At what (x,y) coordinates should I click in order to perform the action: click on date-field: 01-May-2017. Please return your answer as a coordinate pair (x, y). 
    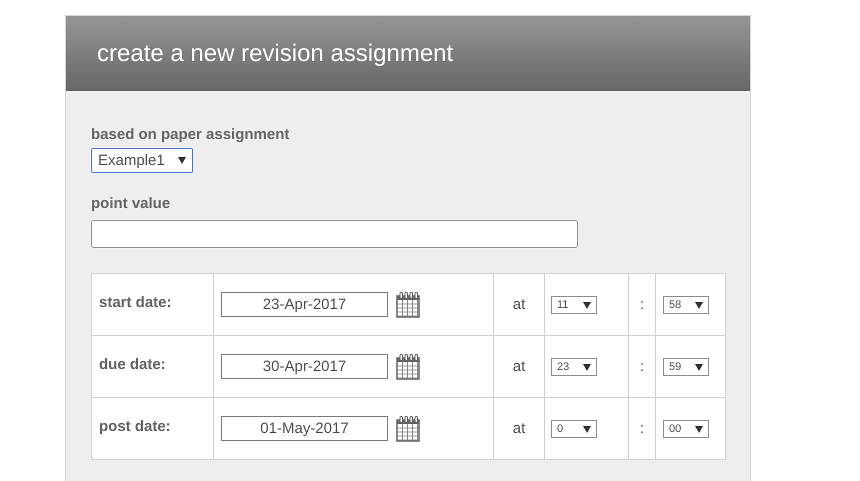
    Looking at the image, I should click on (304, 428).